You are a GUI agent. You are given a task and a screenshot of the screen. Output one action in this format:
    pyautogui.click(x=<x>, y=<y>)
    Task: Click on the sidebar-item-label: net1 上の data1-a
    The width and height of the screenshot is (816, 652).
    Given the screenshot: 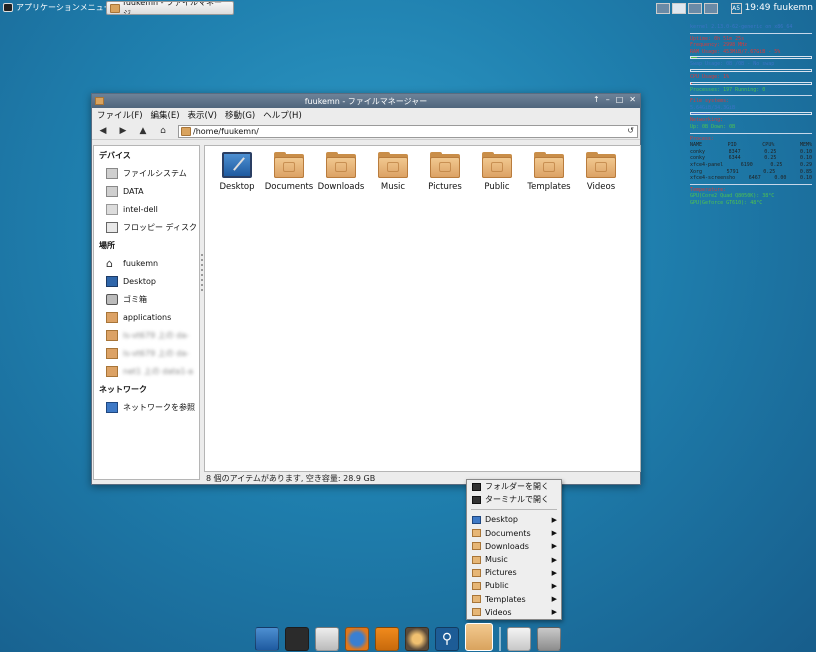 What is the action you would take?
    pyautogui.click(x=158, y=371)
    